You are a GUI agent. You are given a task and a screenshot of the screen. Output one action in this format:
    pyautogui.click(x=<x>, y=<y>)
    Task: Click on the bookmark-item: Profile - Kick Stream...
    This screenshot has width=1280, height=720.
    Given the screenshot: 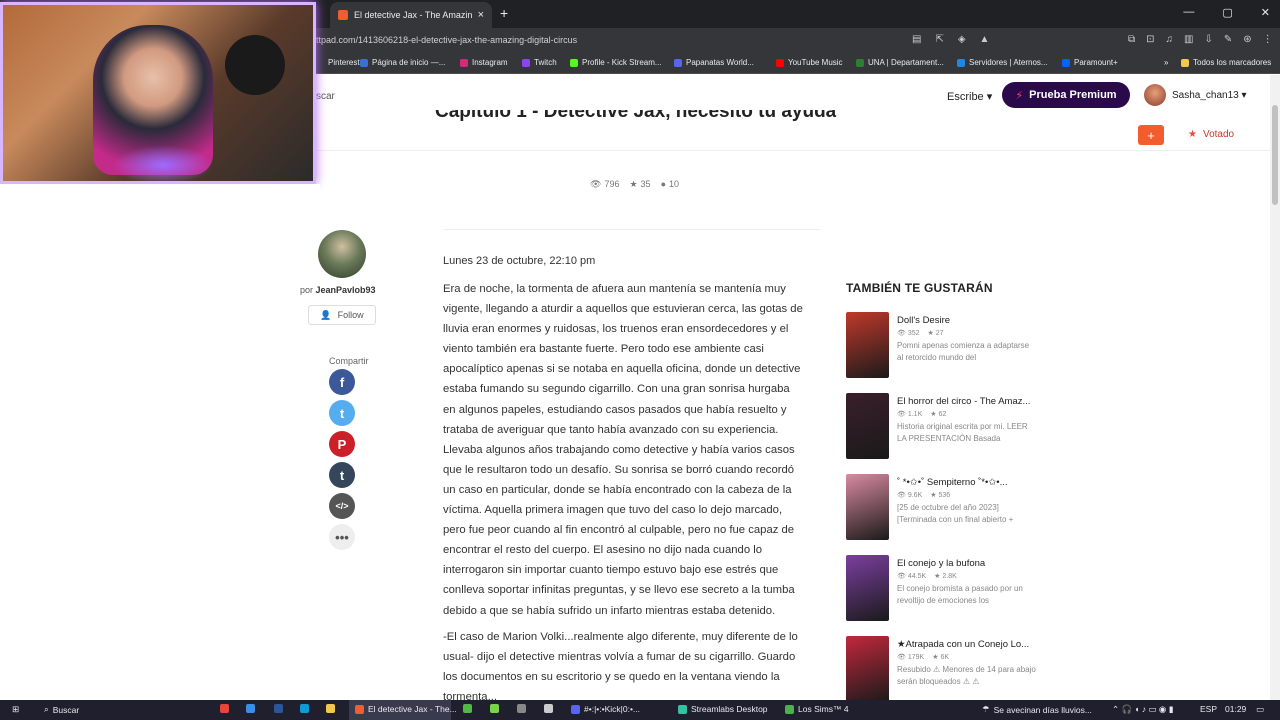 What is the action you would take?
    pyautogui.click(x=616, y=62)
    